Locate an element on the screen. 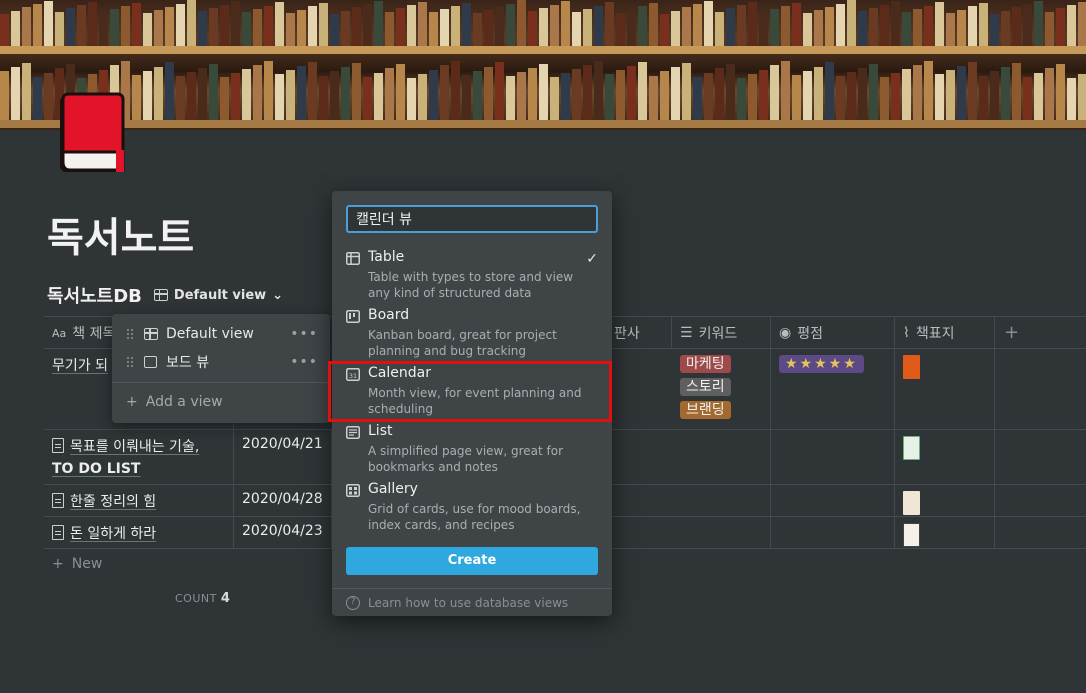 This screenshot has height=693, width=1086. database-title: 독서노트DB is located at coordinates (94, 295).